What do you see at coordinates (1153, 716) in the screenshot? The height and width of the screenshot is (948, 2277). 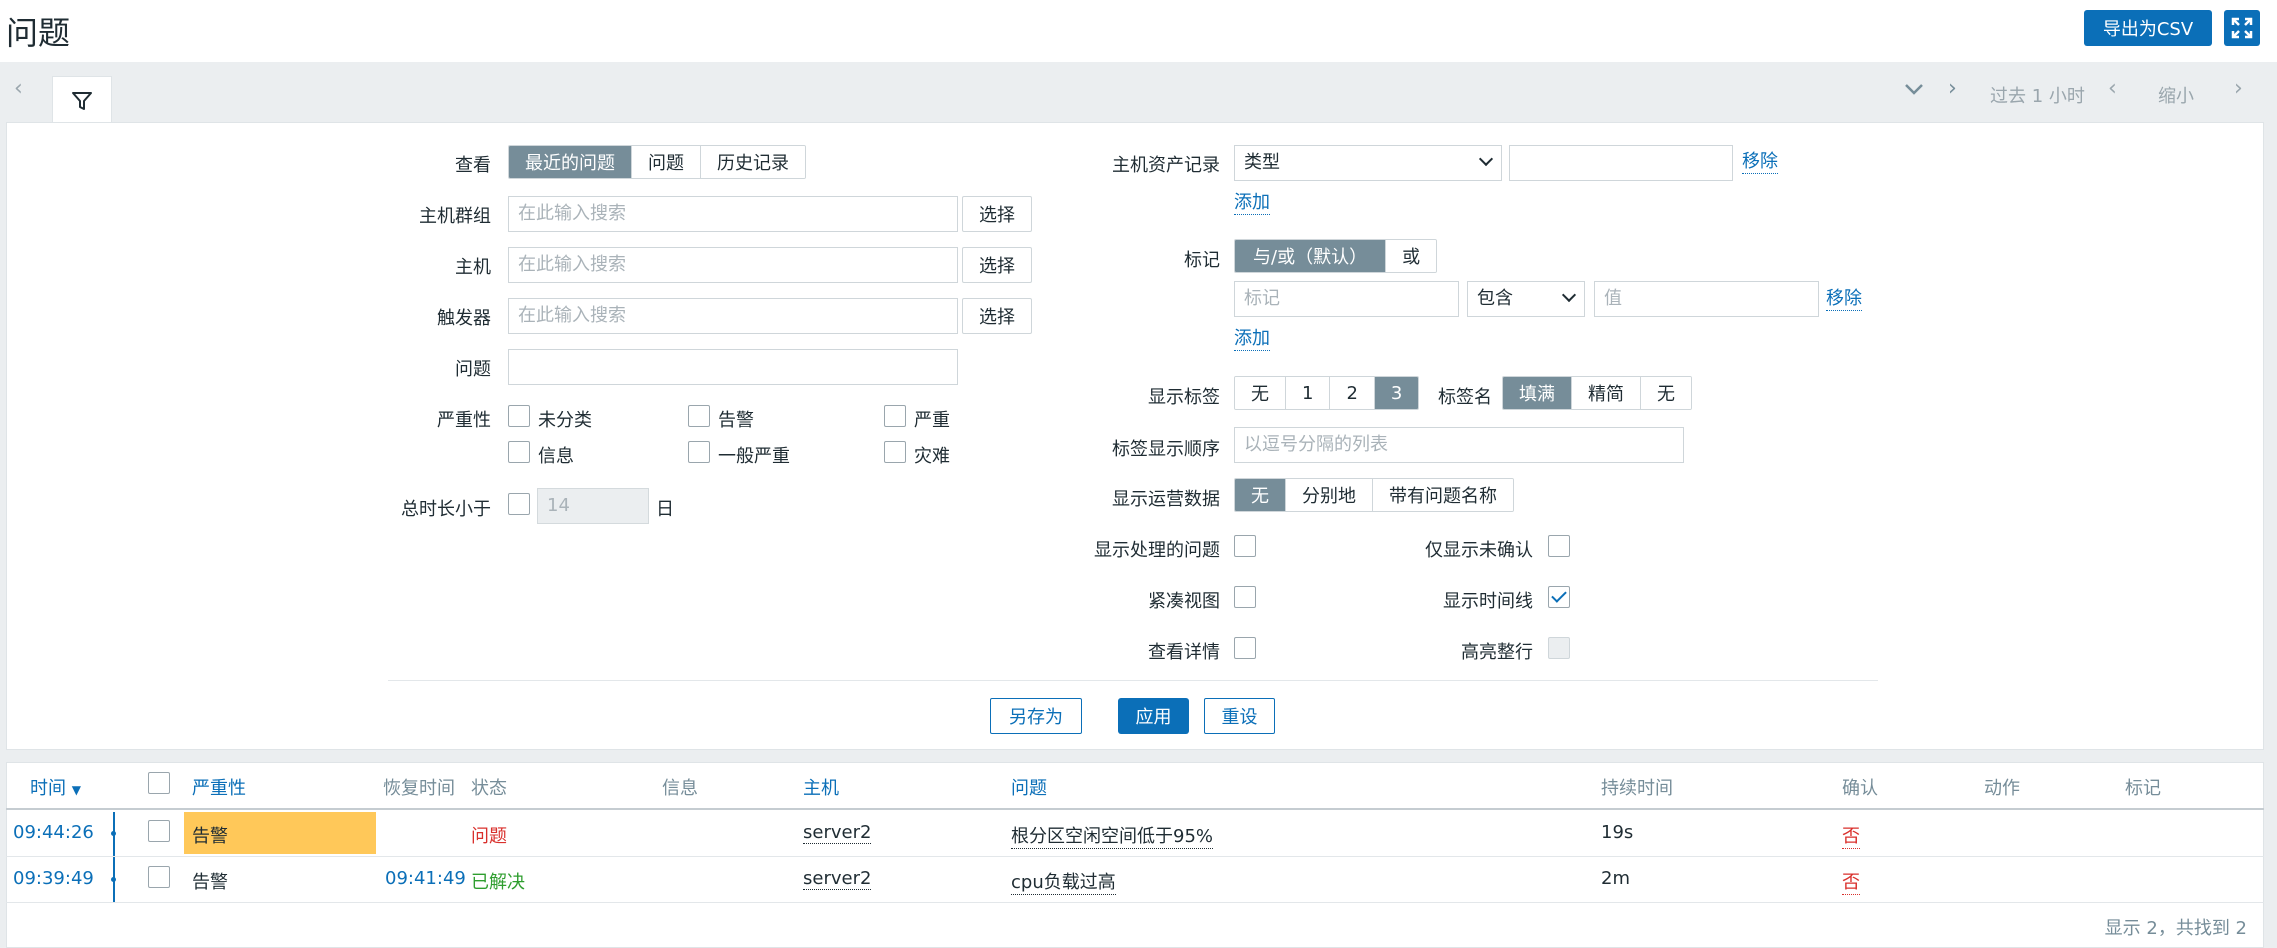 I see `apply-button: 应用` at bounding box center [1153, 716].